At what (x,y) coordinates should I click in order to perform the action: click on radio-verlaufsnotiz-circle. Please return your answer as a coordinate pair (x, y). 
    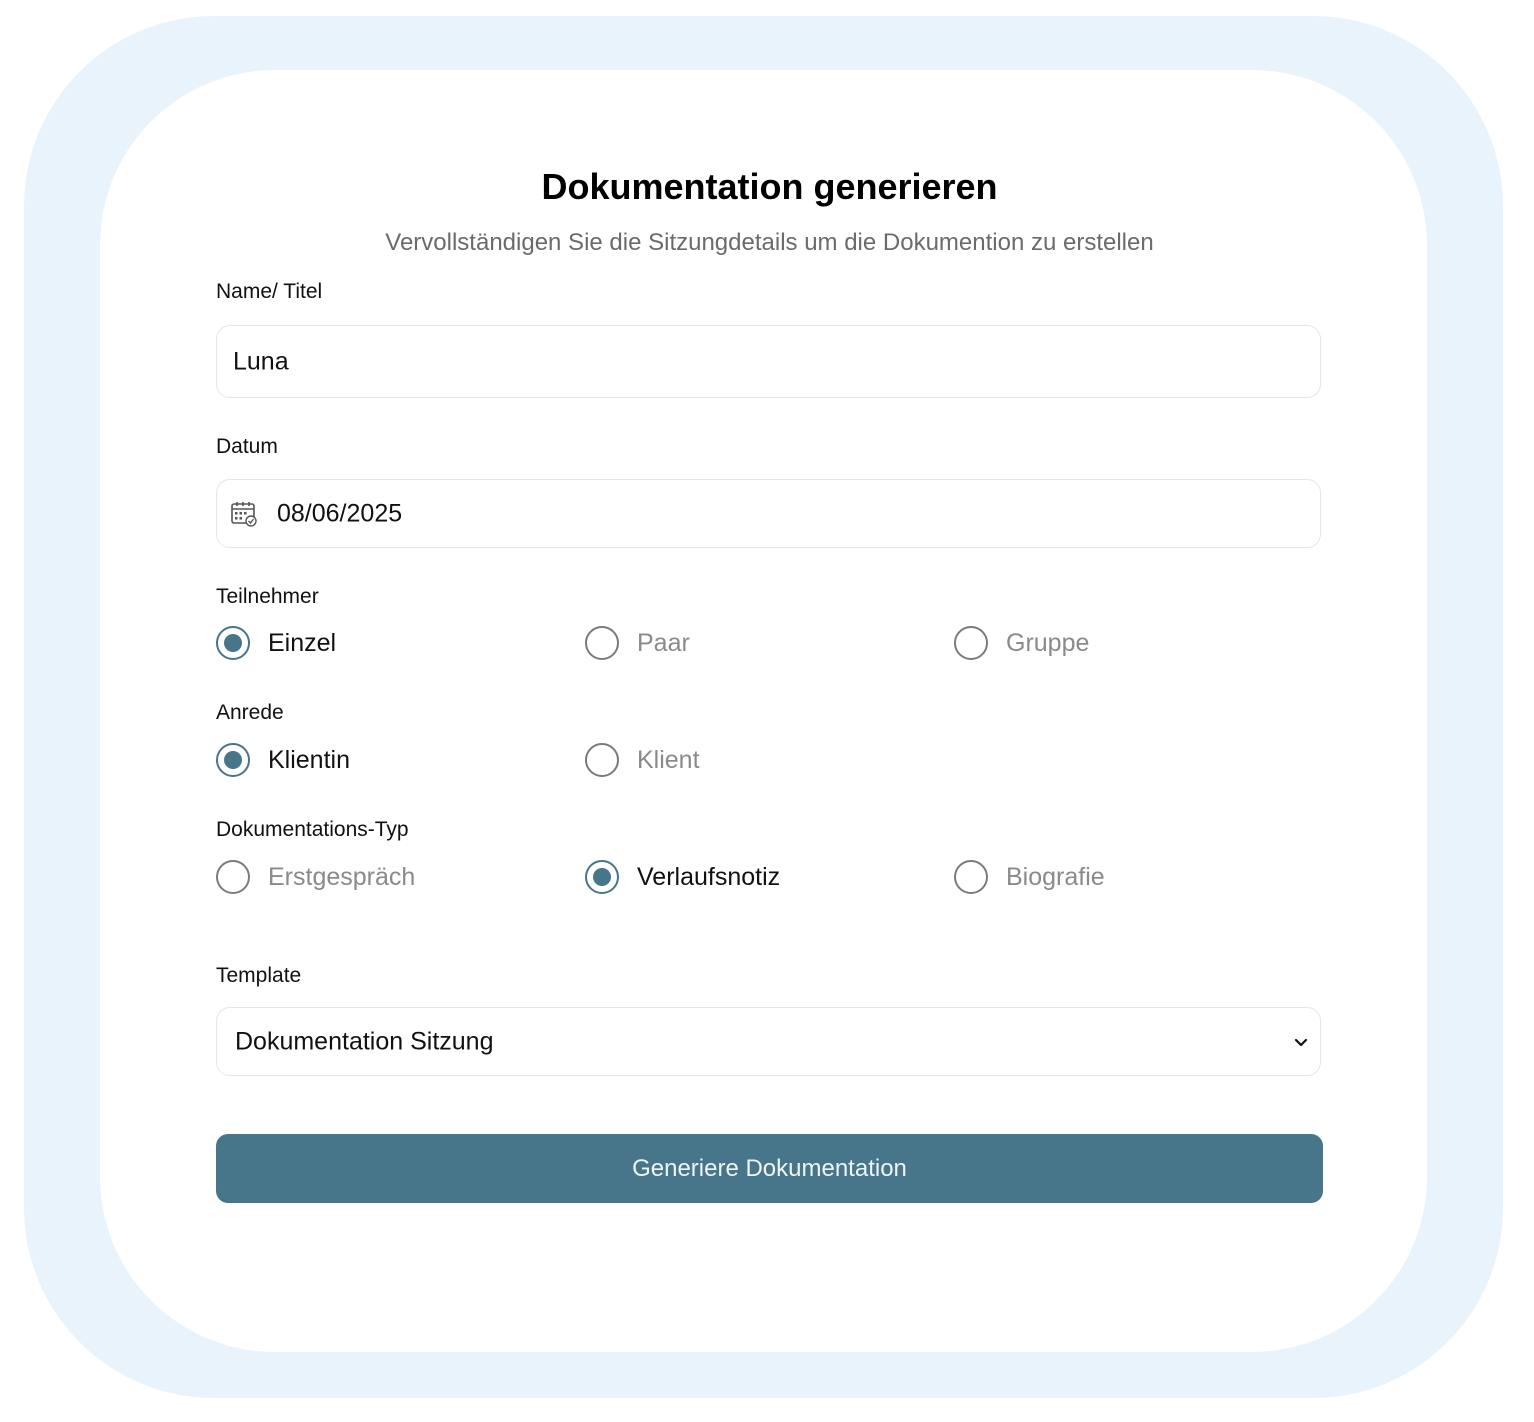
    Looking at the image, I should click on (602, 877).